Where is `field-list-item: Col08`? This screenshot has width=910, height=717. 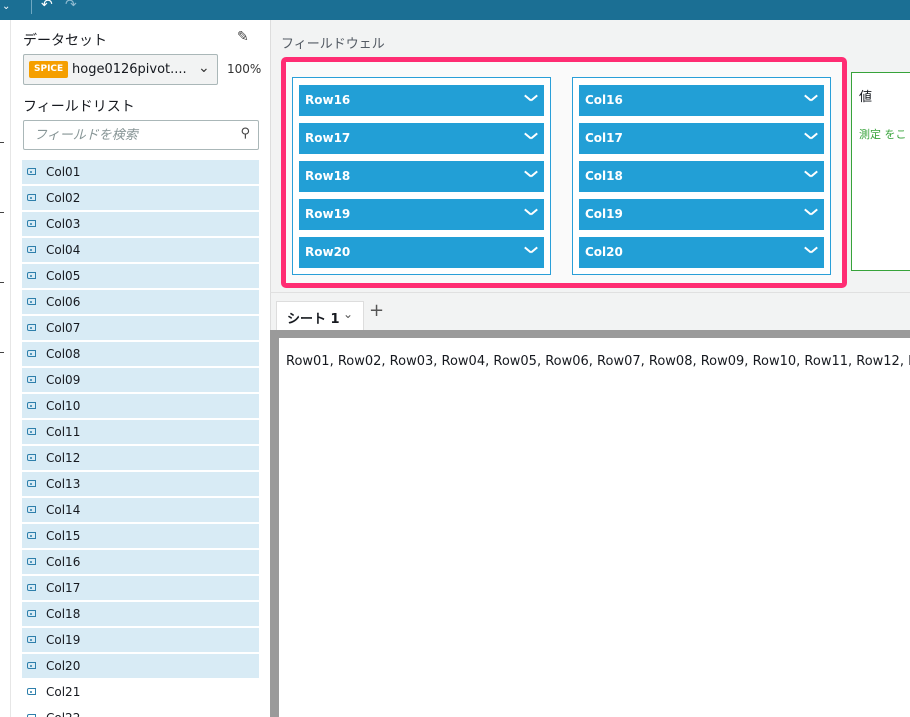 field-list-item: Col08 is located at coordinates (140, 354).